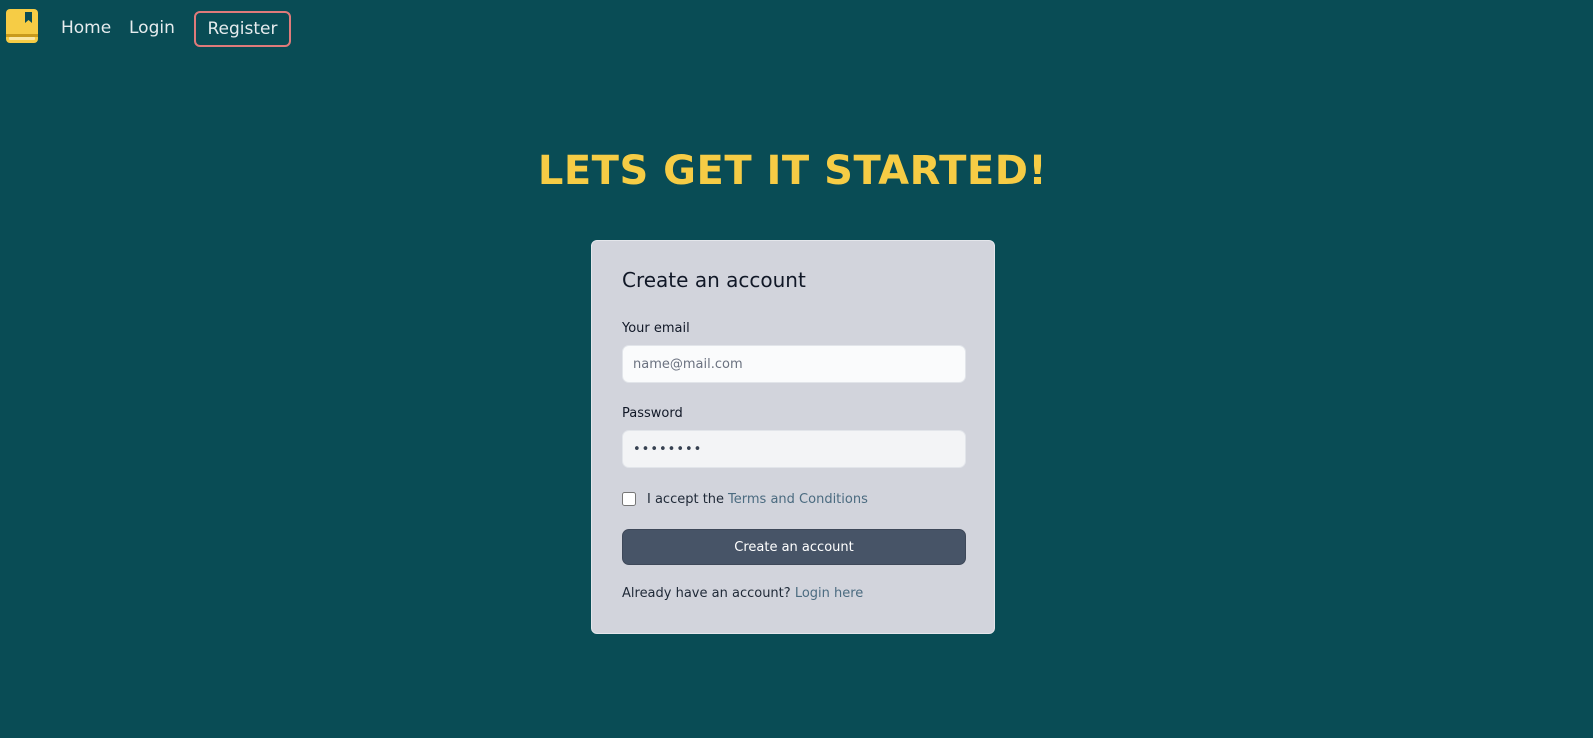 This screenshot has height=738, width=1593. What do you see at coordinates (656, 328) in the screenshot?
I see `email-label: Your email` at bounding box center [656, 328].